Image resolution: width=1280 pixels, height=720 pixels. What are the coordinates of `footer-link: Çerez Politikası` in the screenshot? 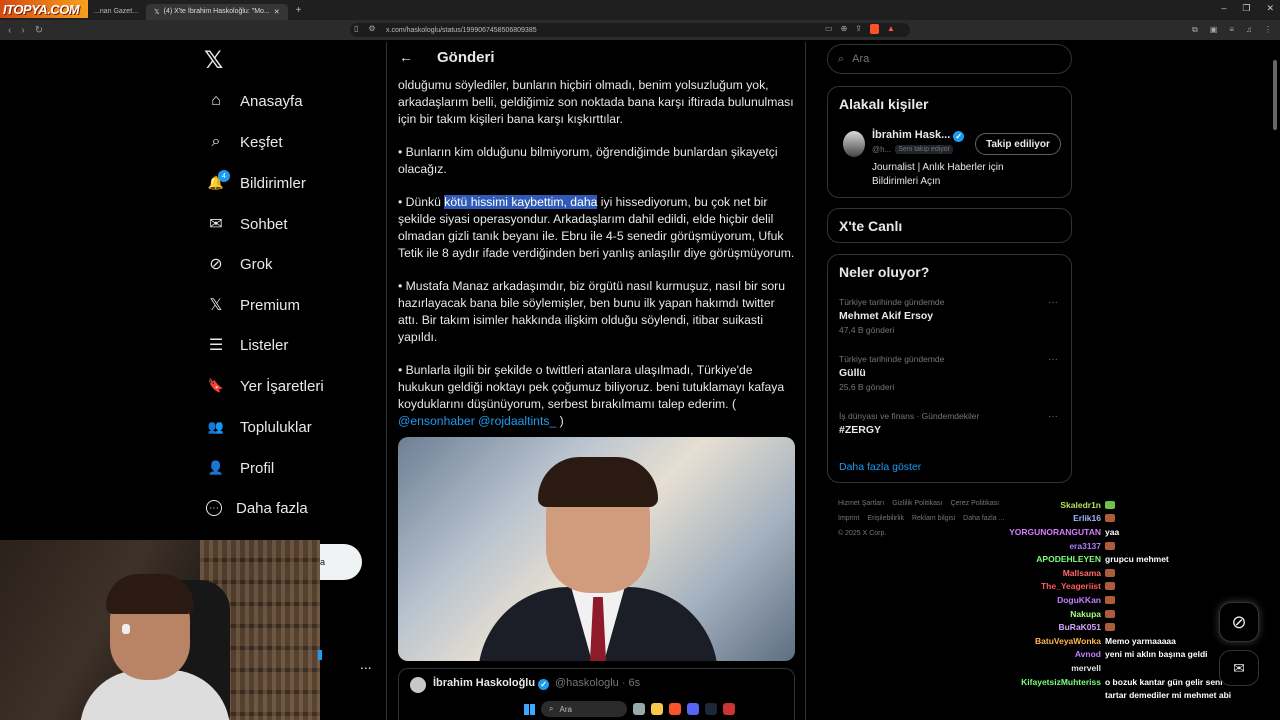 It's located at (974, 503).